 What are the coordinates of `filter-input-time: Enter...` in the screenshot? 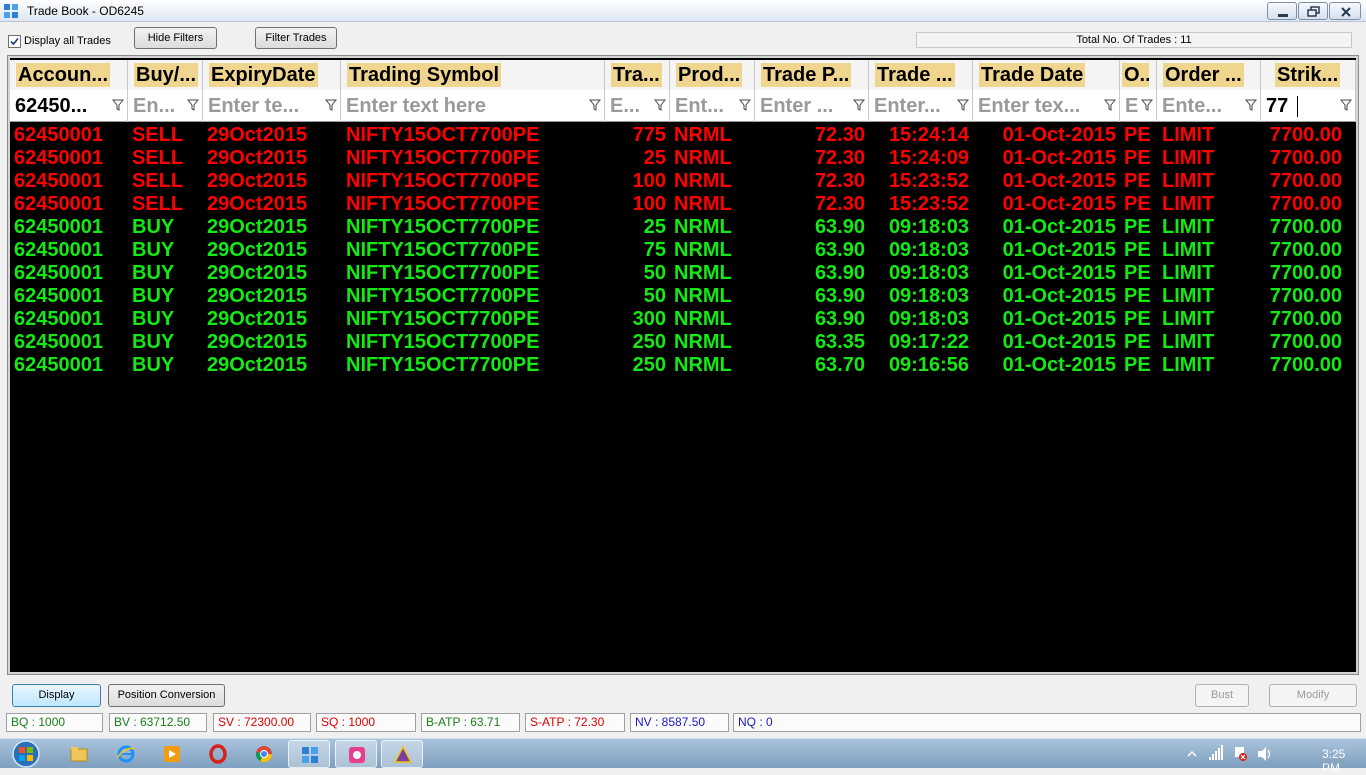 It's located at (921, 106).